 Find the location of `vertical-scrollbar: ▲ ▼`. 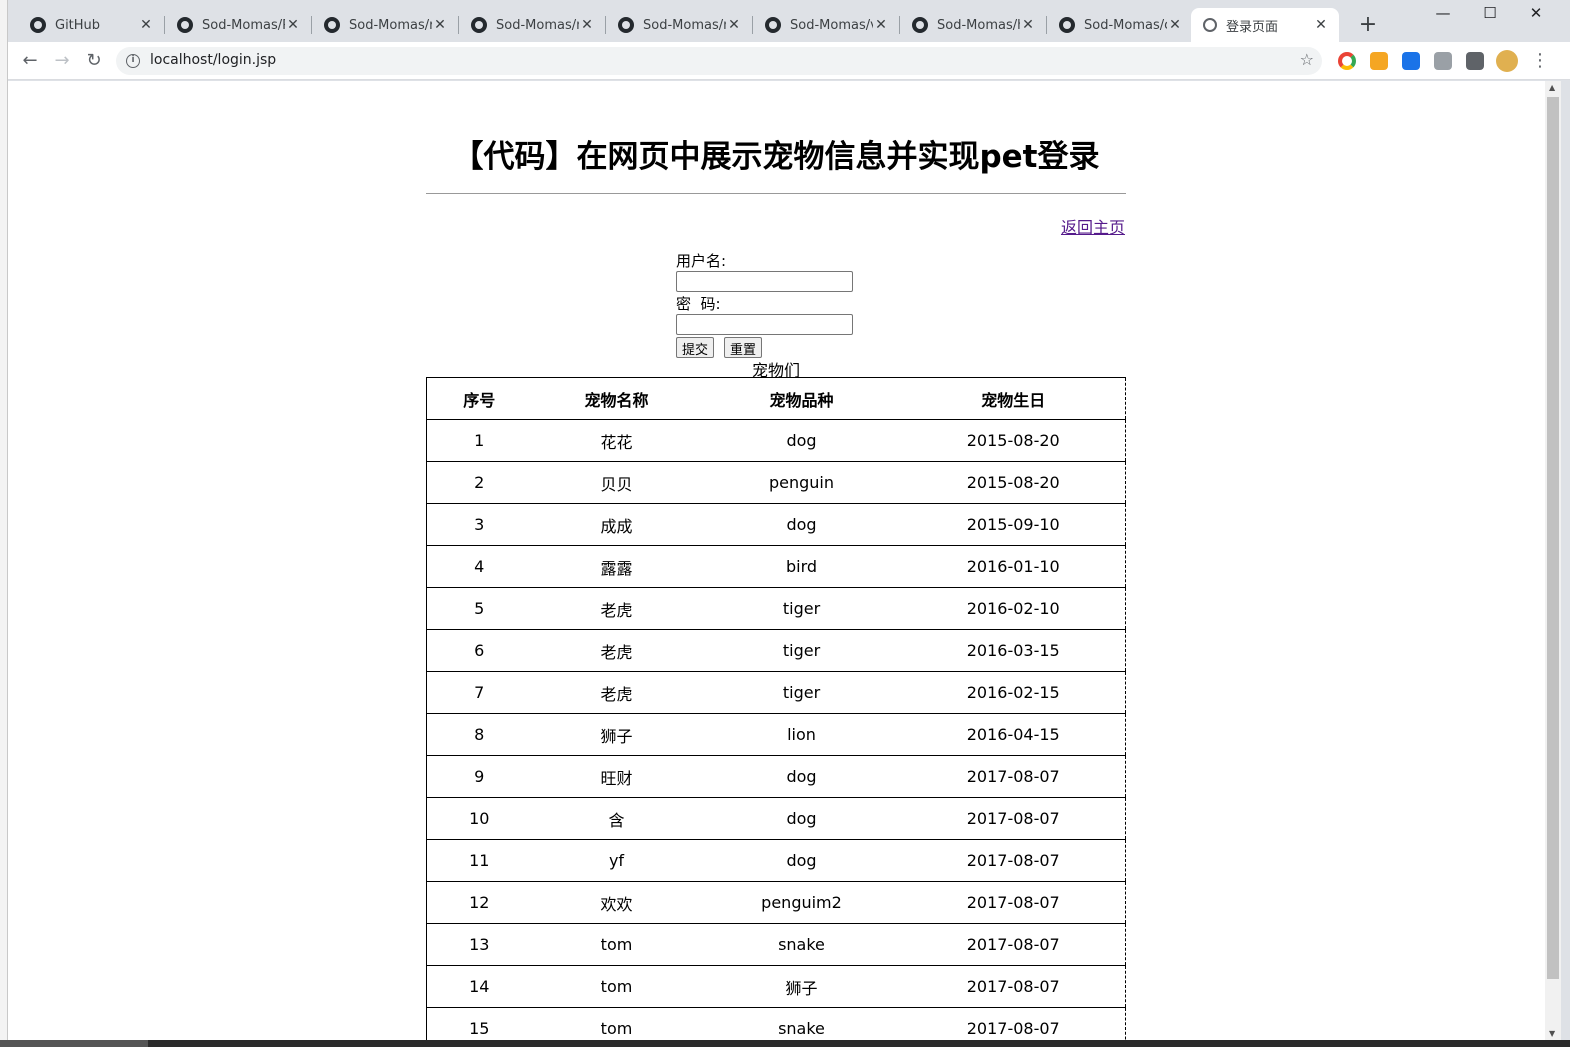

vertical-scrollbar: ▲ ▼ is located at coordinates (1553, 560).